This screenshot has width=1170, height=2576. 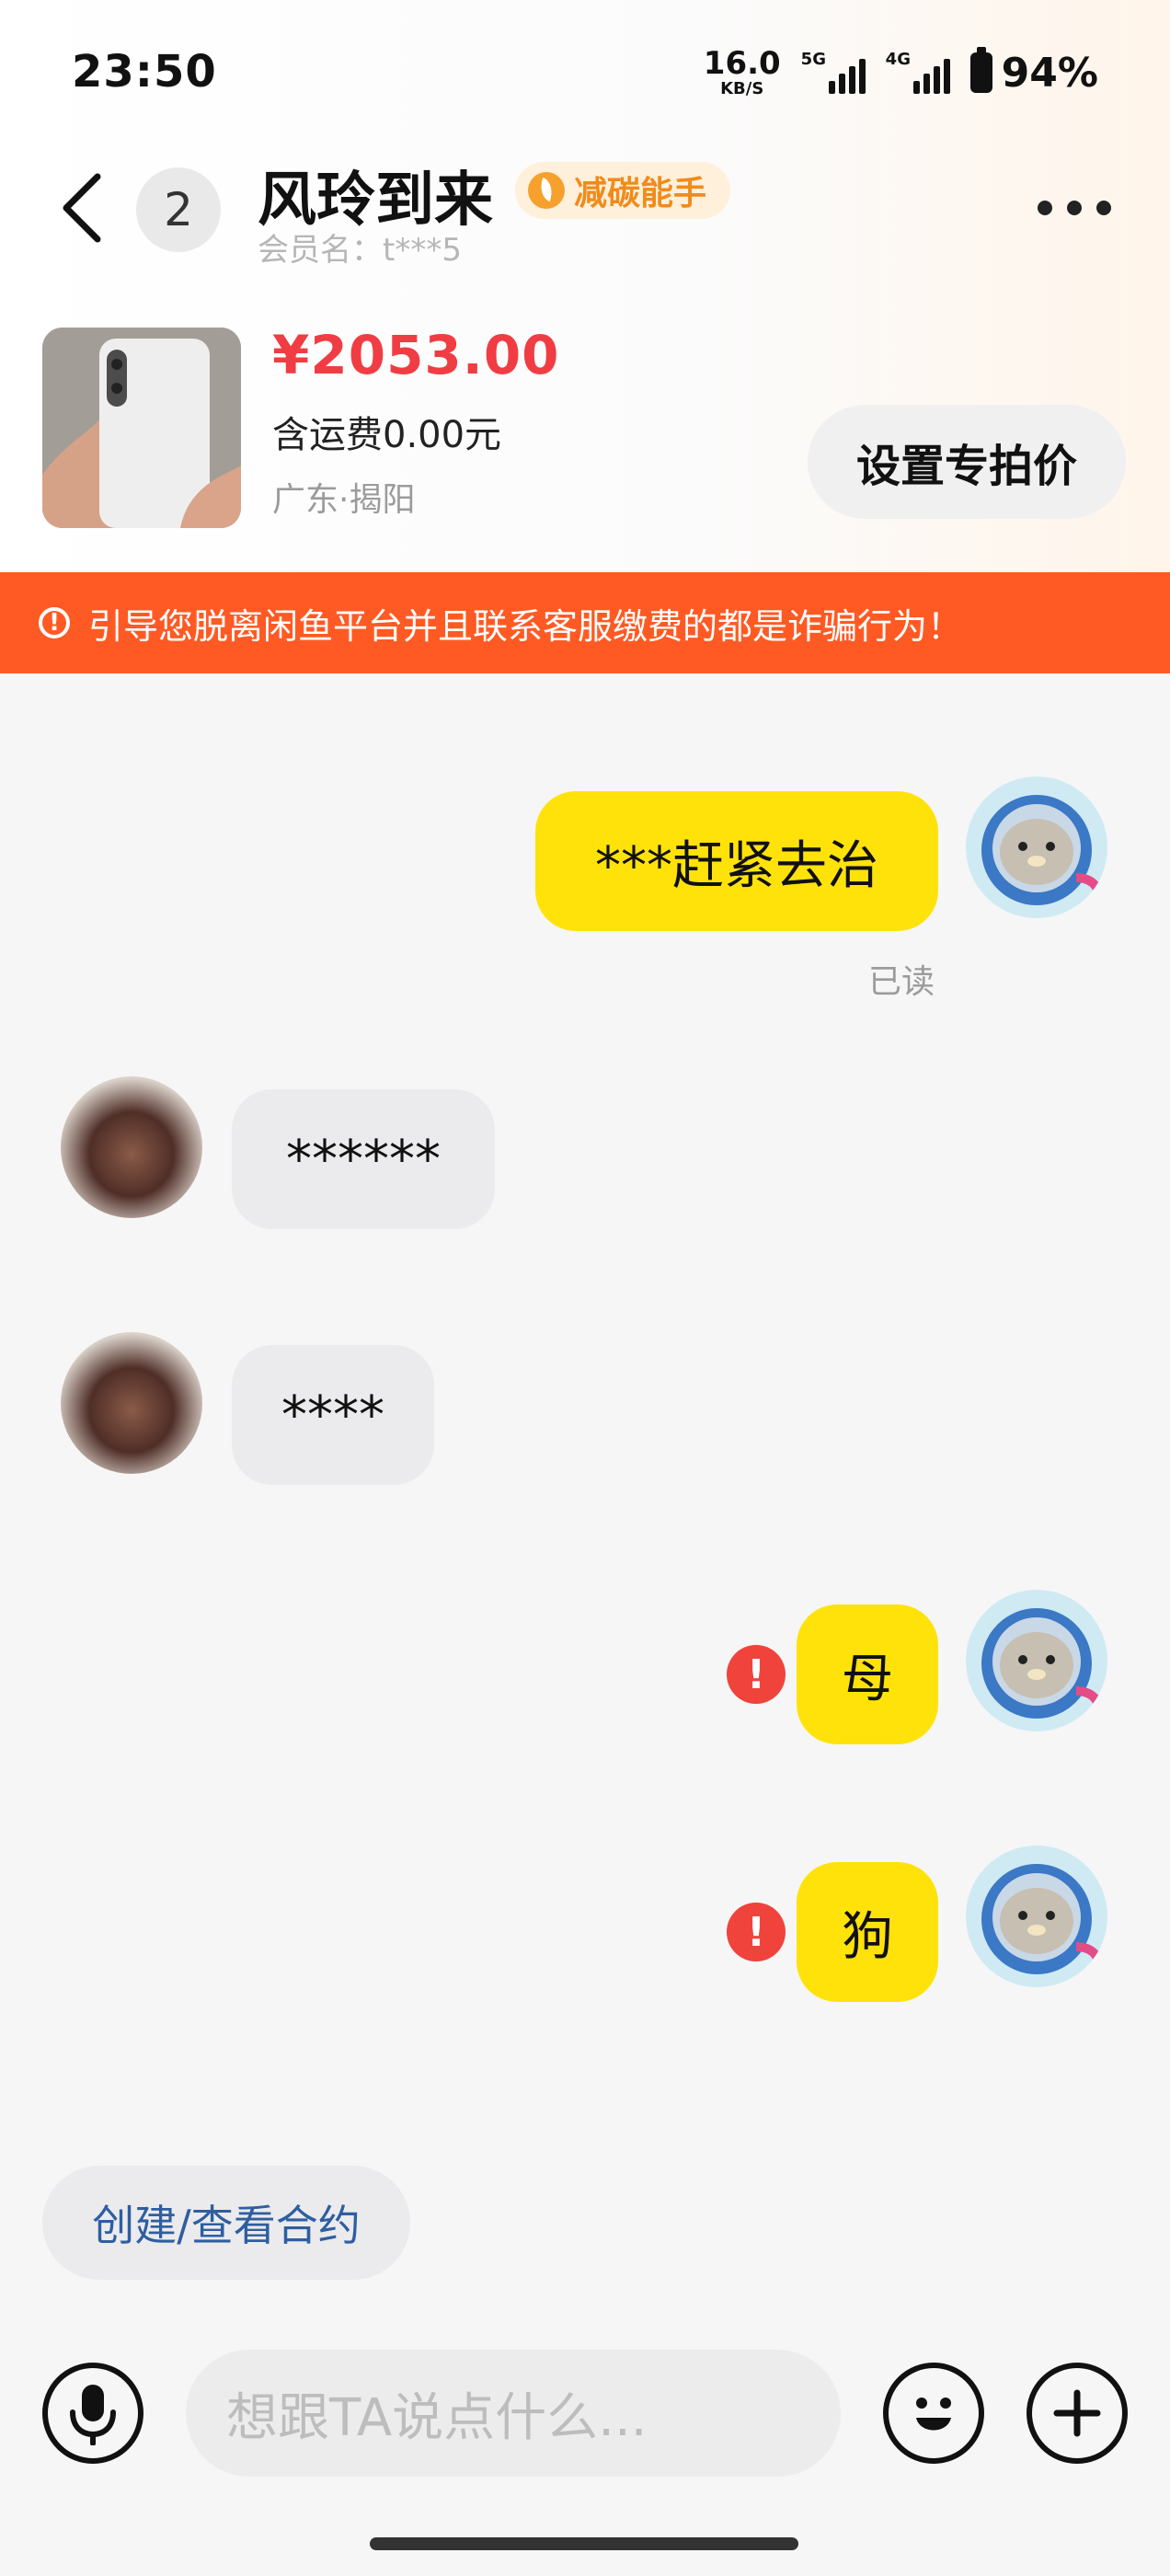 What do you see at coordinates (867, 1932) in the screenshot?
I see `message-bubble-sent: 狗` at bounding box center [867, 1932].